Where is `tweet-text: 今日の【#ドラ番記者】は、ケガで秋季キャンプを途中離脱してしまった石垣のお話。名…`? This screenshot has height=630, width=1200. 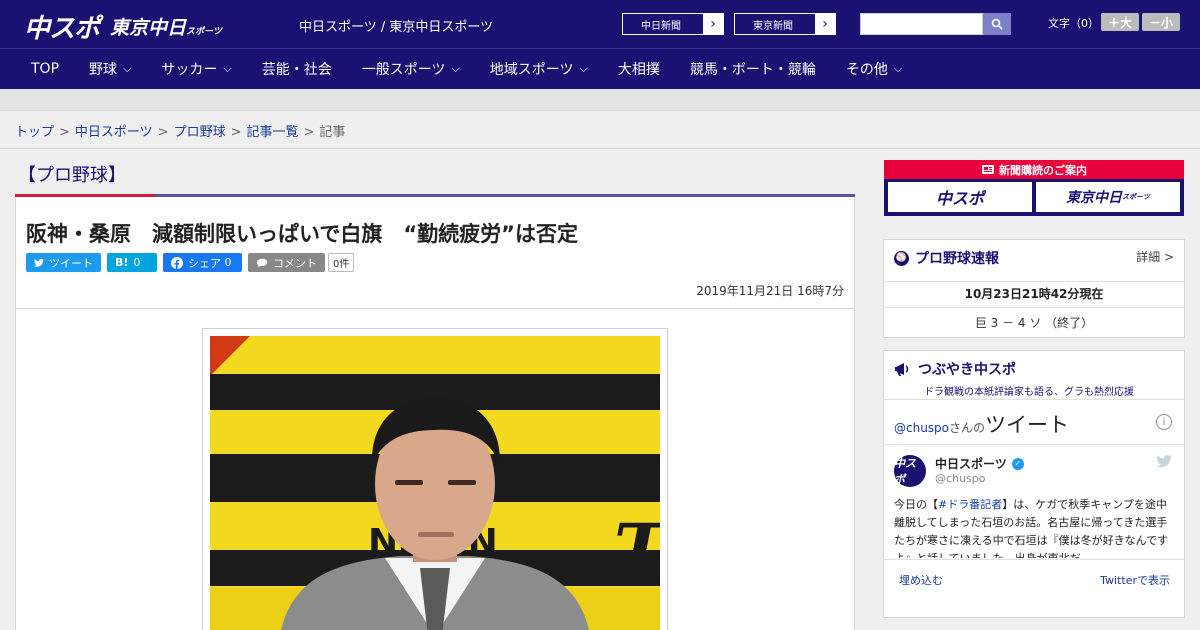 tweet-text: 今日の【#ドラ番記者】は、ケガで秋季キャンプを途中離脱してしまった石垣のお話。名… is located at coordinates (1035, 527).